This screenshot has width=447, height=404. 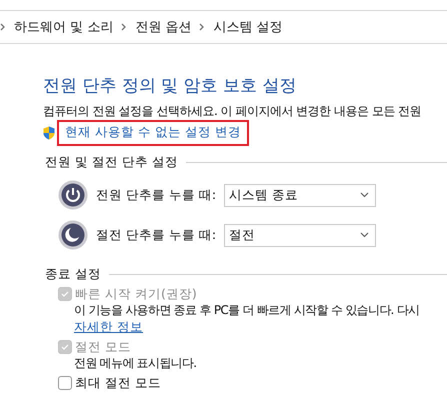 I want to click on power-button-icon, so click(x=73, y=195).